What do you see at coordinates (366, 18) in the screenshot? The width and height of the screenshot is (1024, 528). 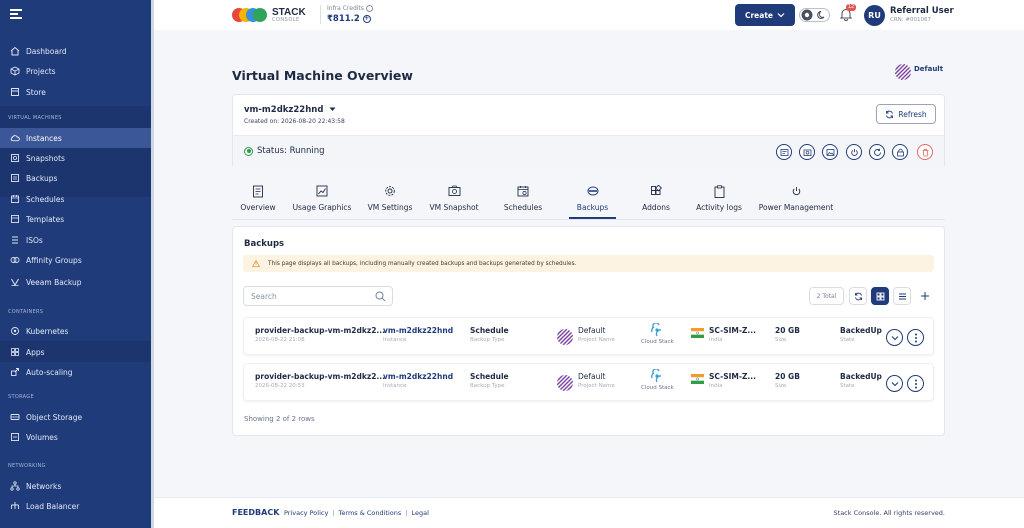 I see `add-credits-icon: +` at bounding box center [366, 18].